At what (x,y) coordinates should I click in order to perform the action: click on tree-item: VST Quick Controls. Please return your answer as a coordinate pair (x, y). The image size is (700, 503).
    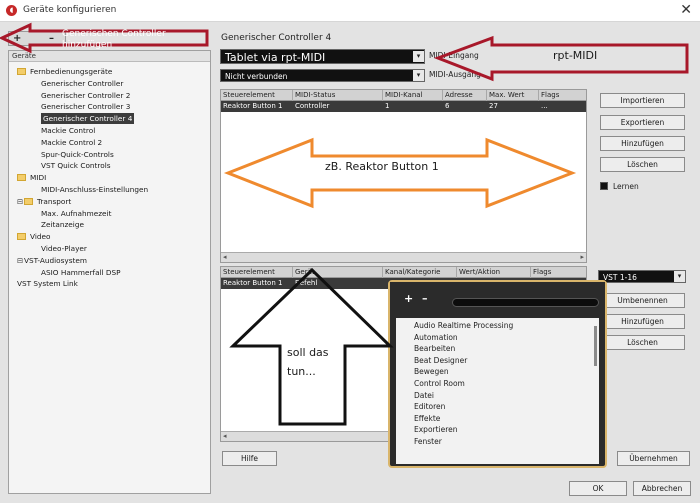
    Looking at the image, I should click on (76, 165).